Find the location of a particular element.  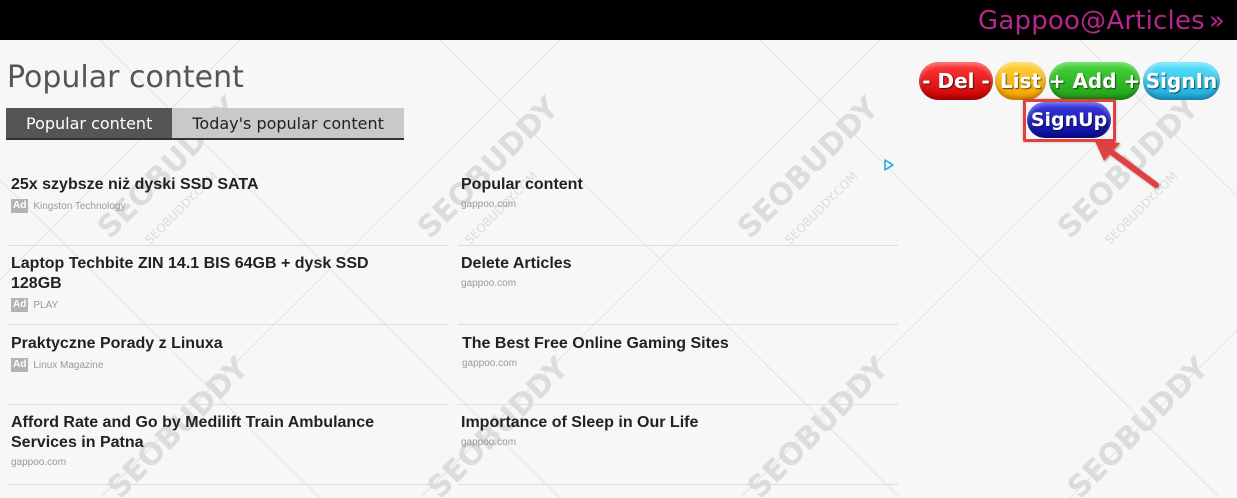

chevron-right-icon: » is located at coordinates (1216, 21).